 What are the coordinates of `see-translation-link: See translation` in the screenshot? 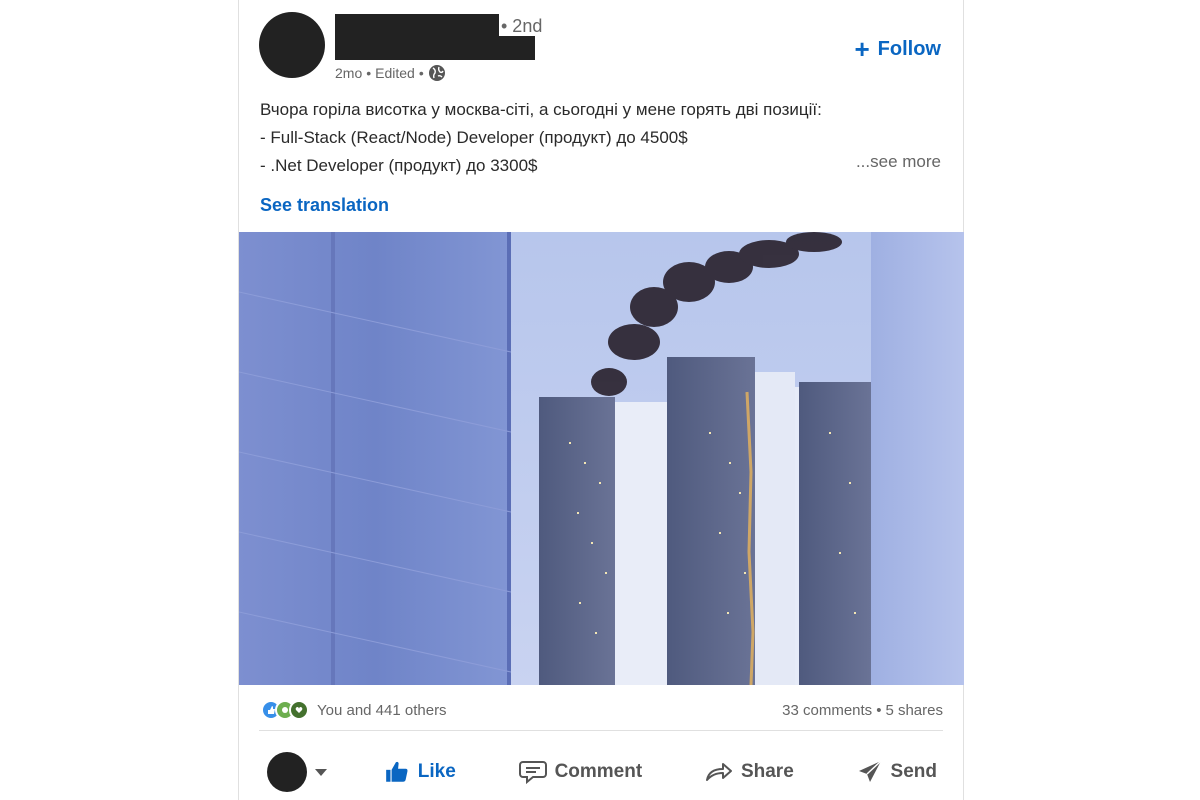 It's located at (324, 205).